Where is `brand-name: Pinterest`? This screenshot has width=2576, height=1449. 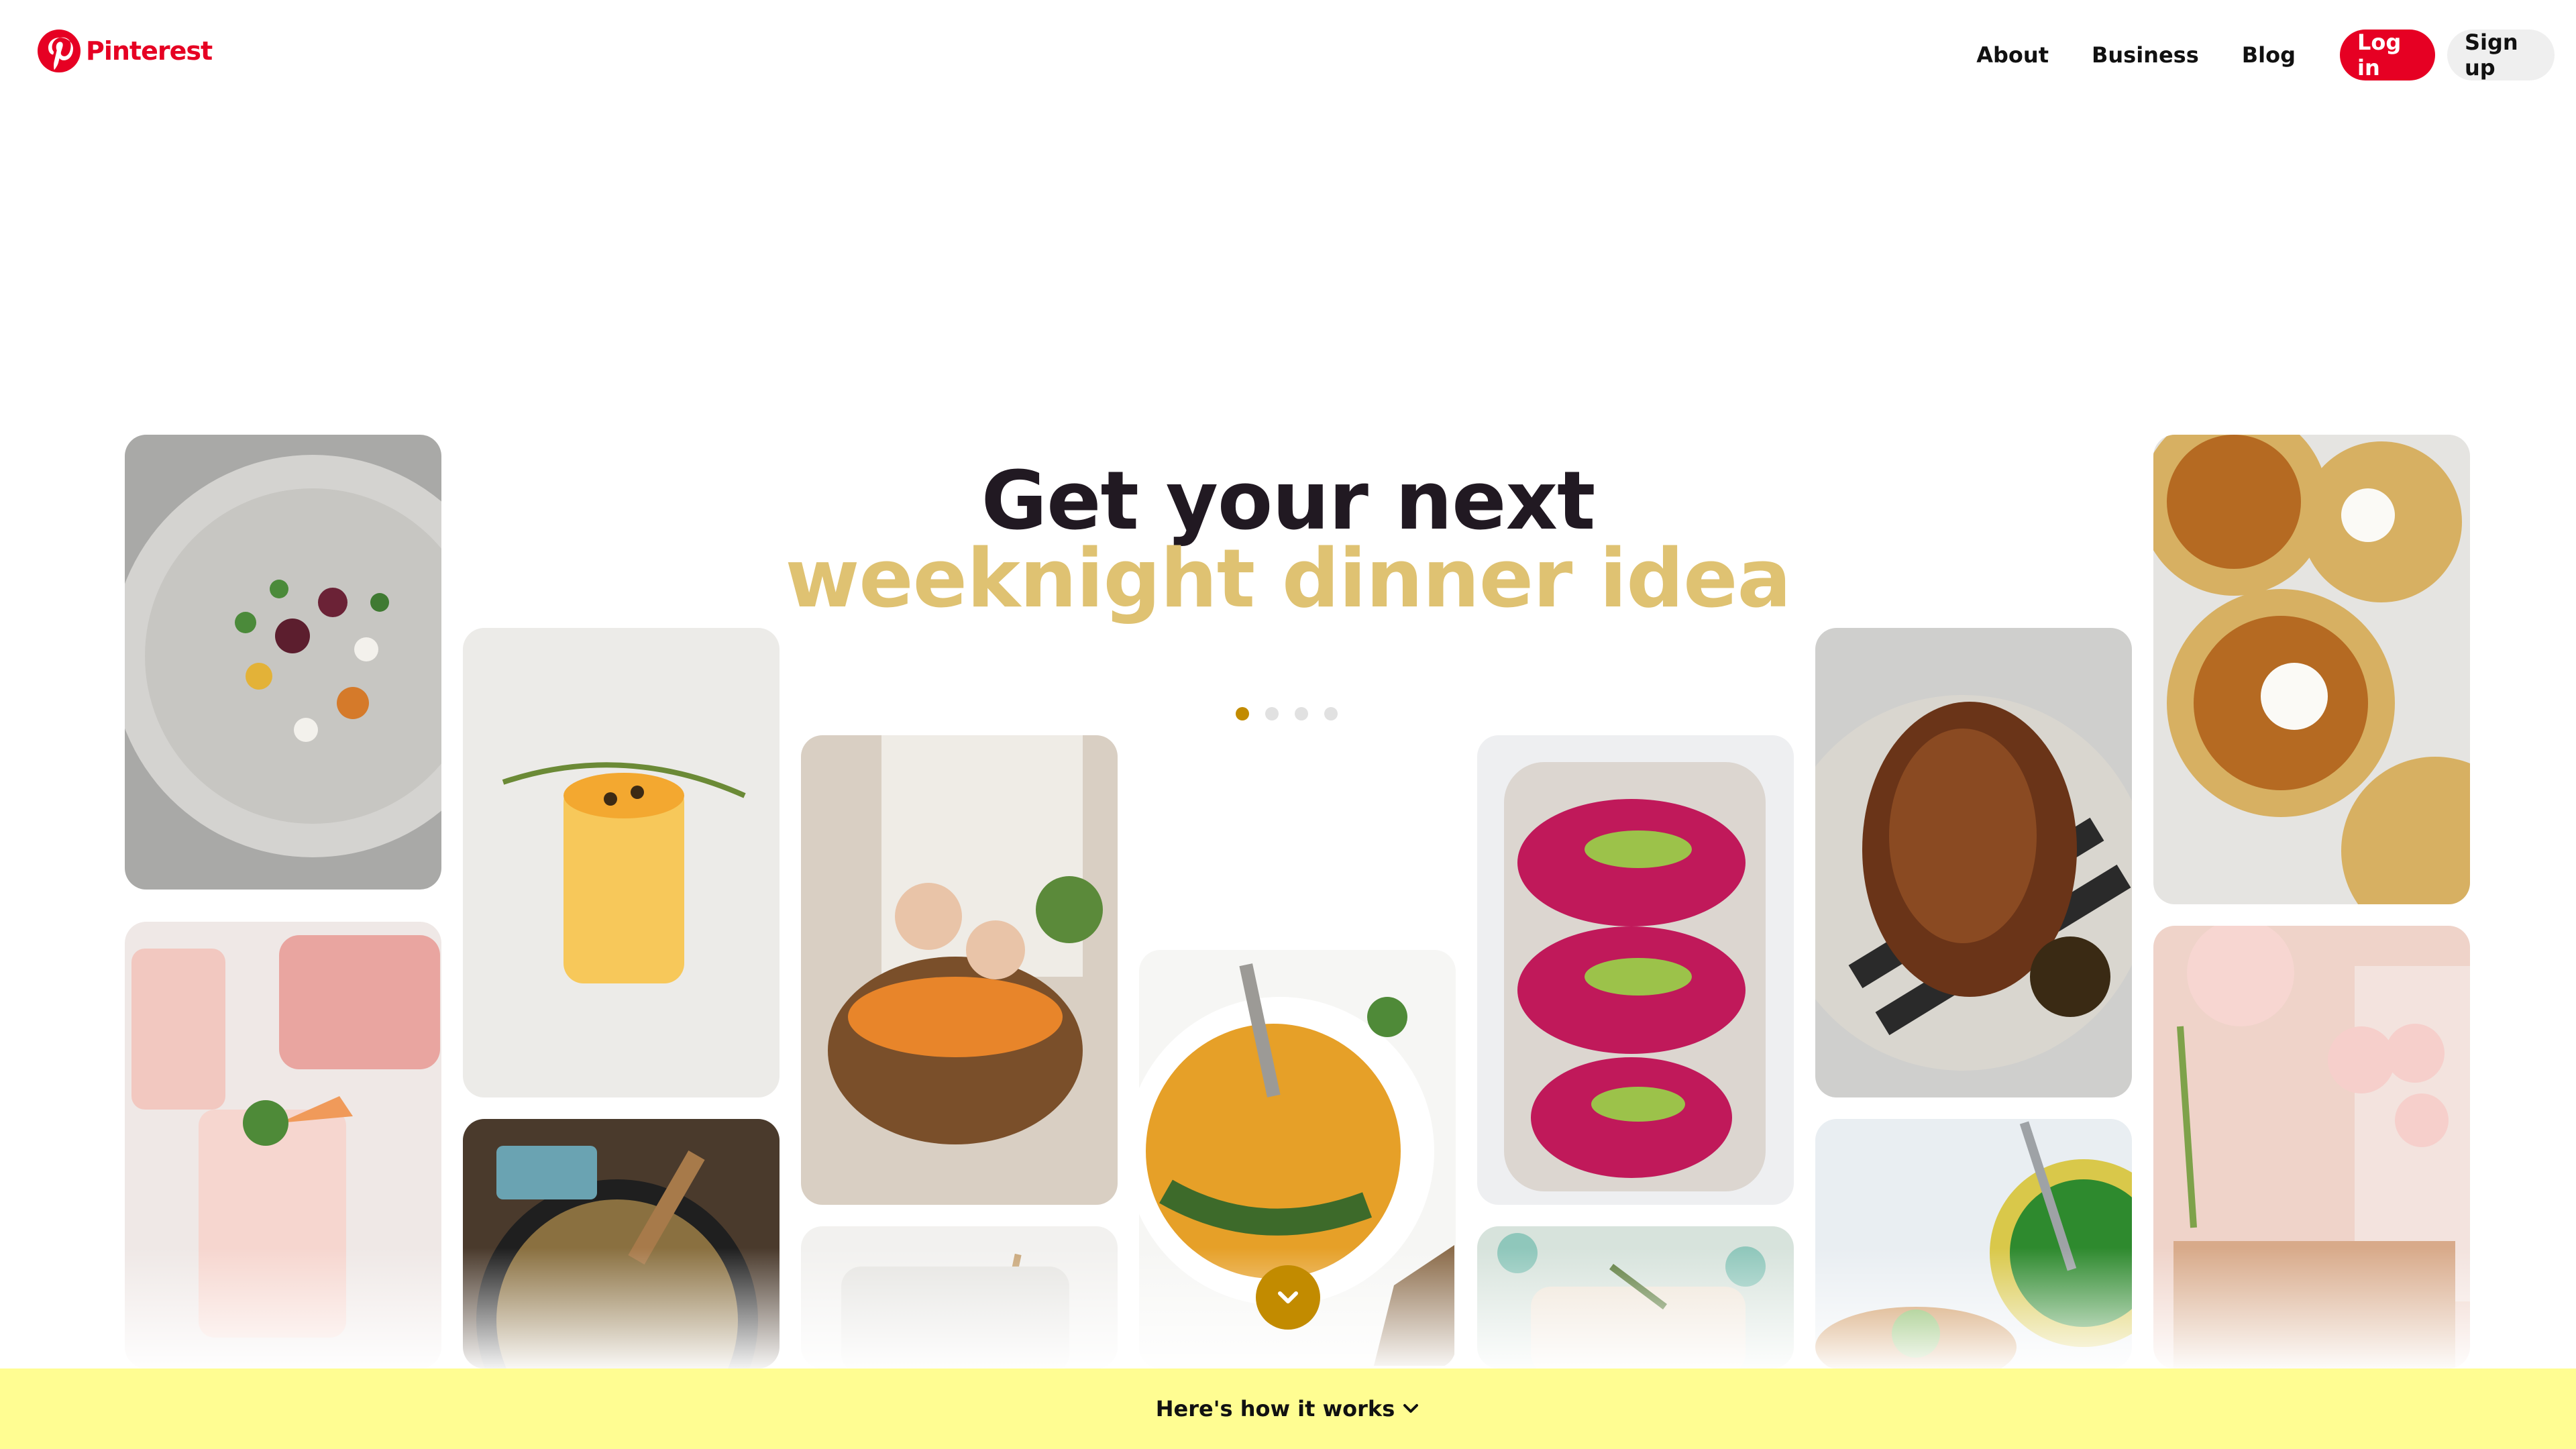
brand-name: Pinterest is located at coordinates (149, 51).